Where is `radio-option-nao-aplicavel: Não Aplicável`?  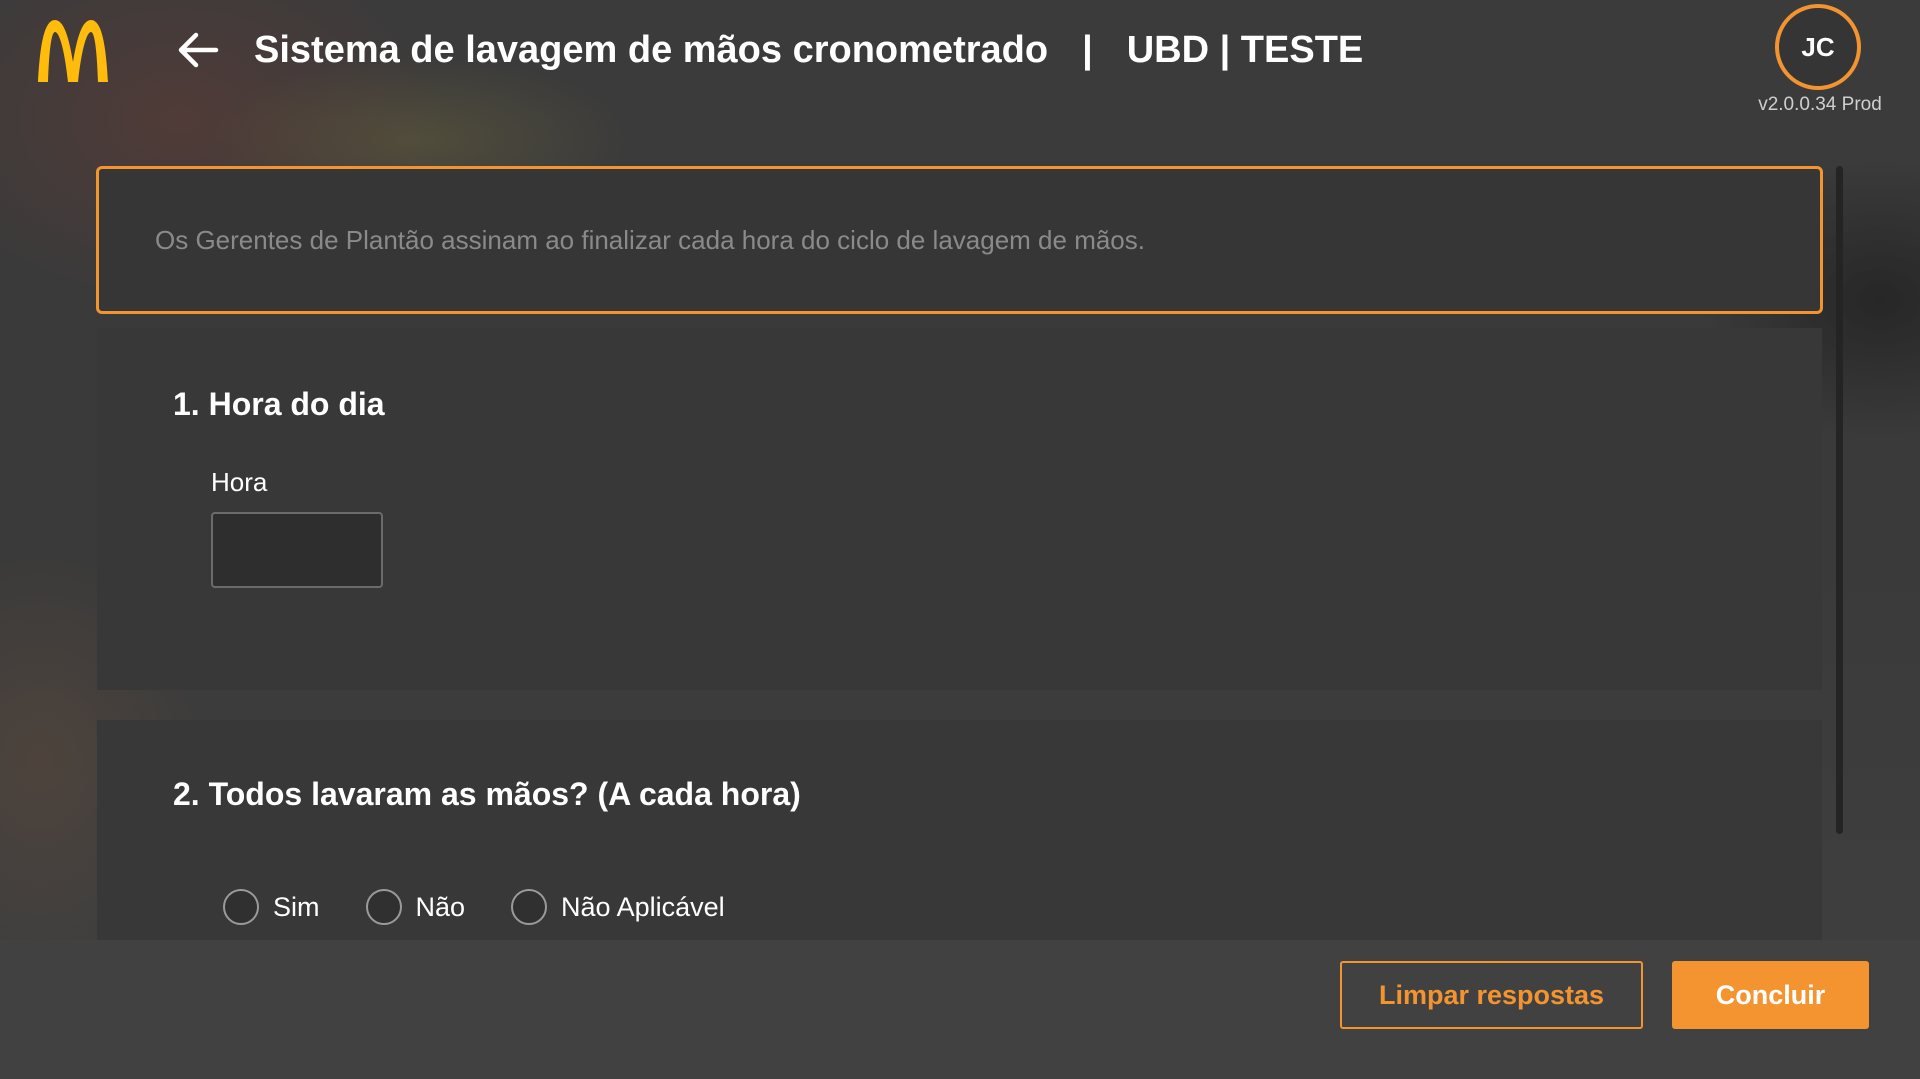
radio-option-nao-aplicavel: Não Aplicável is located at coordinates (618, 907).